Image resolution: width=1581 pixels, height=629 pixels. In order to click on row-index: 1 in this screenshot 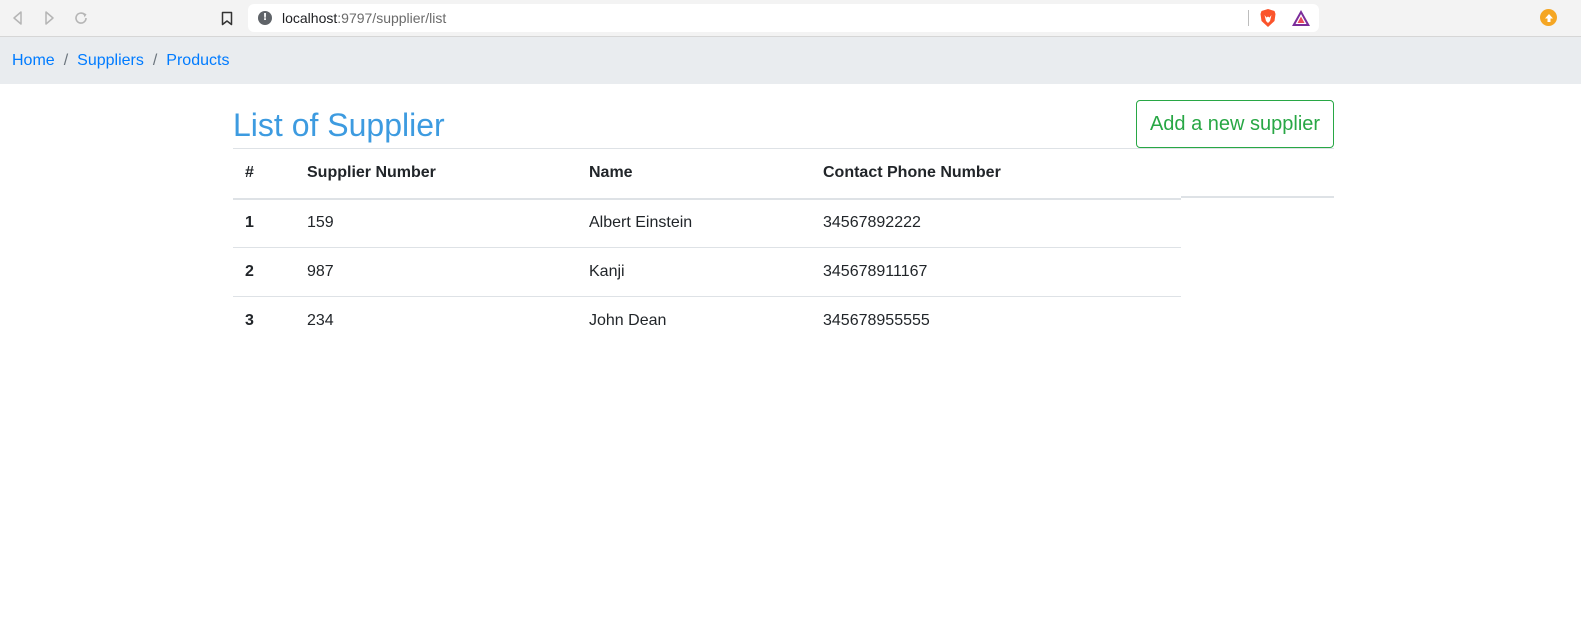, I will do `click(249, 223)`.